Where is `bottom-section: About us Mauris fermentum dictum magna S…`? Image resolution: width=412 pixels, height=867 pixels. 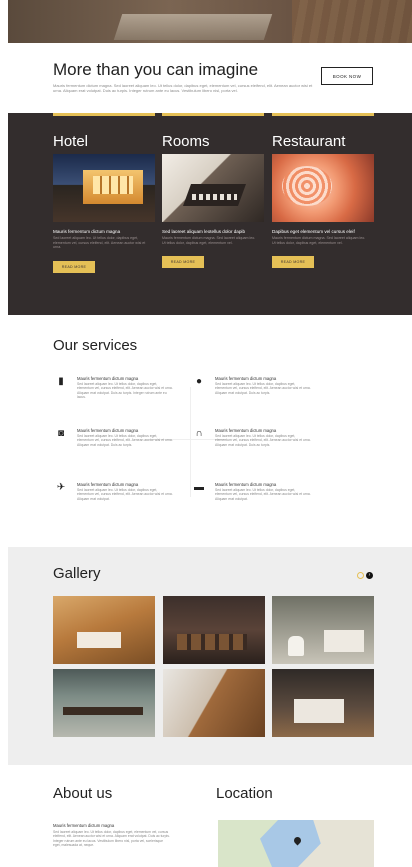 bottom-section: About us Mauris fermentum dictum magna S… is located at coordinates (210, 816).